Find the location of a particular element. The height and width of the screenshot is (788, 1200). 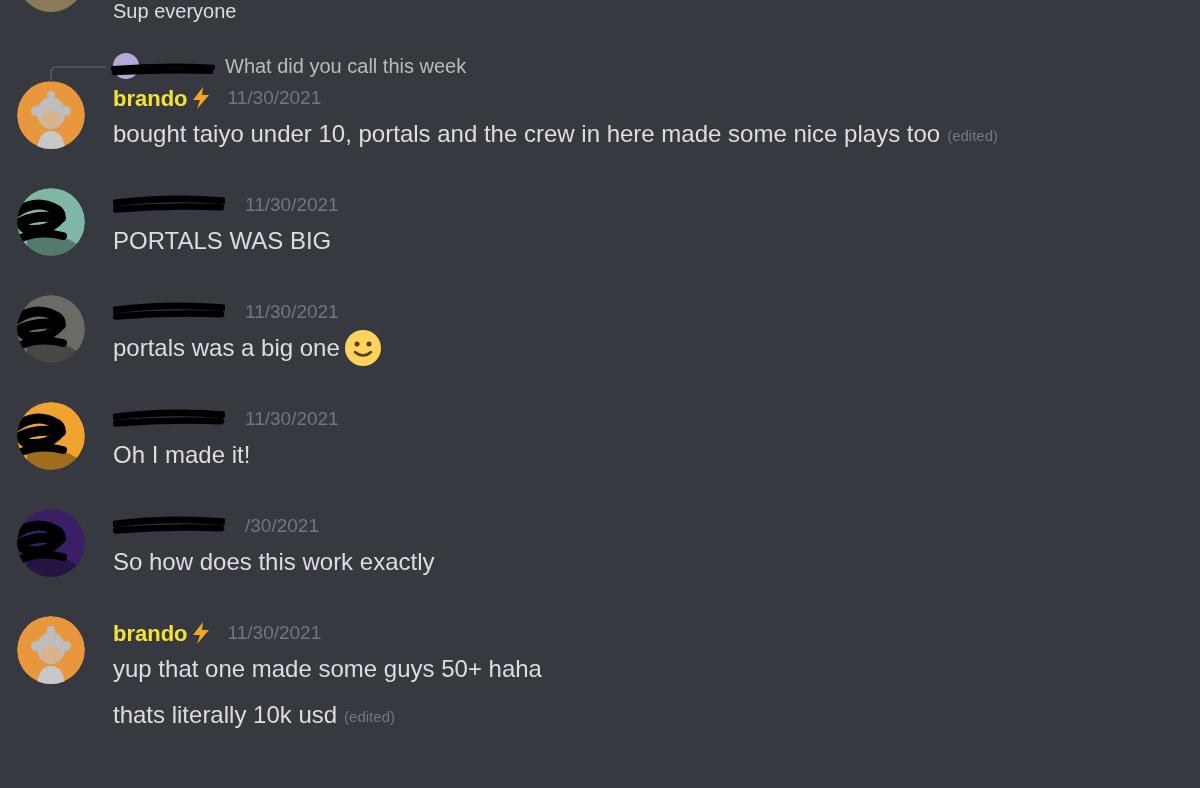

reply-preview: What did you call this week is located at coordinates (346, 66).